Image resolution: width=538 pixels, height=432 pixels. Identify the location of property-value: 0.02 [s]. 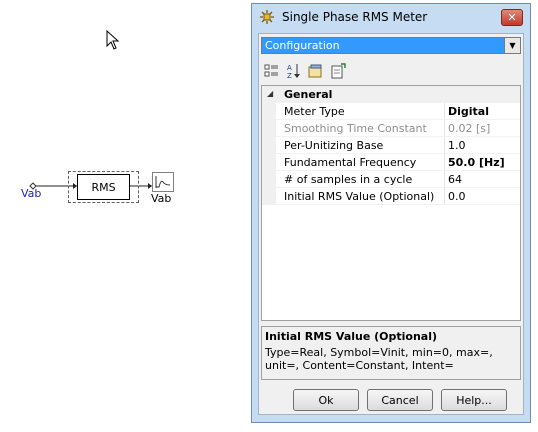
(469, 128).